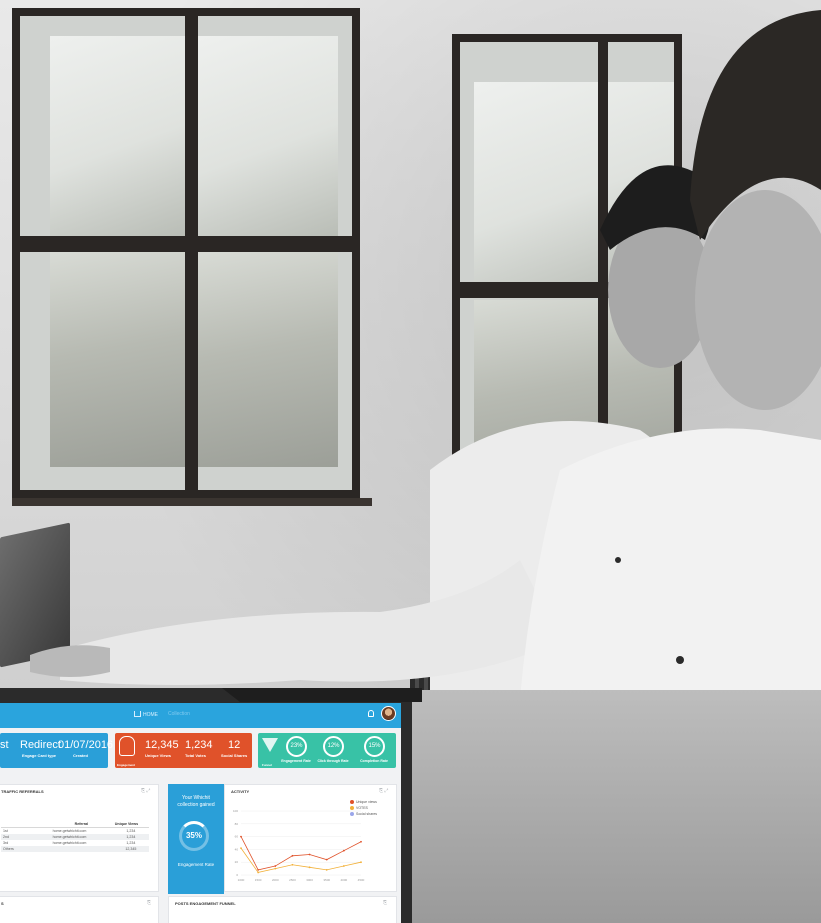  What do you see at coordinates (162, 745) in the screenshot?
I see `card-red-stat-1-value: 12,345` at bounding box center [162, 745].